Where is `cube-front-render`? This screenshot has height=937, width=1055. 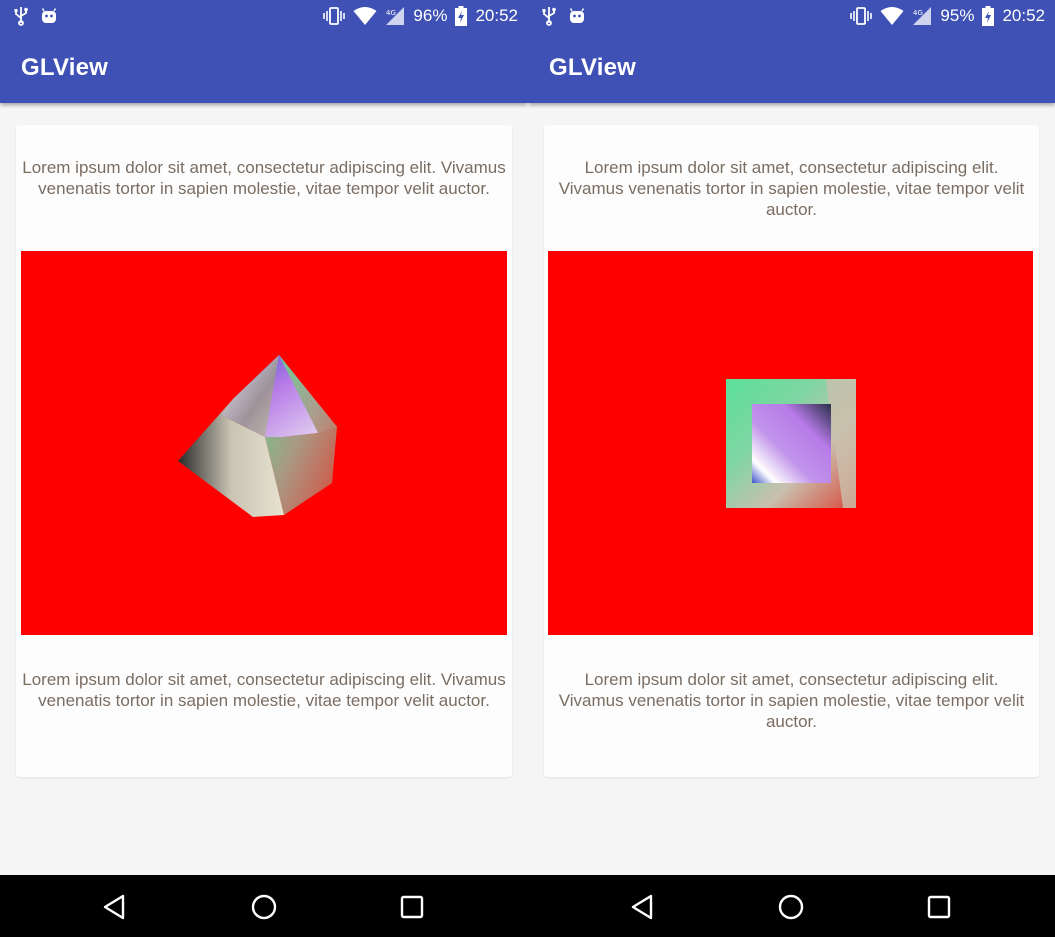
cube-front-render is located at coordinates (791, 443).